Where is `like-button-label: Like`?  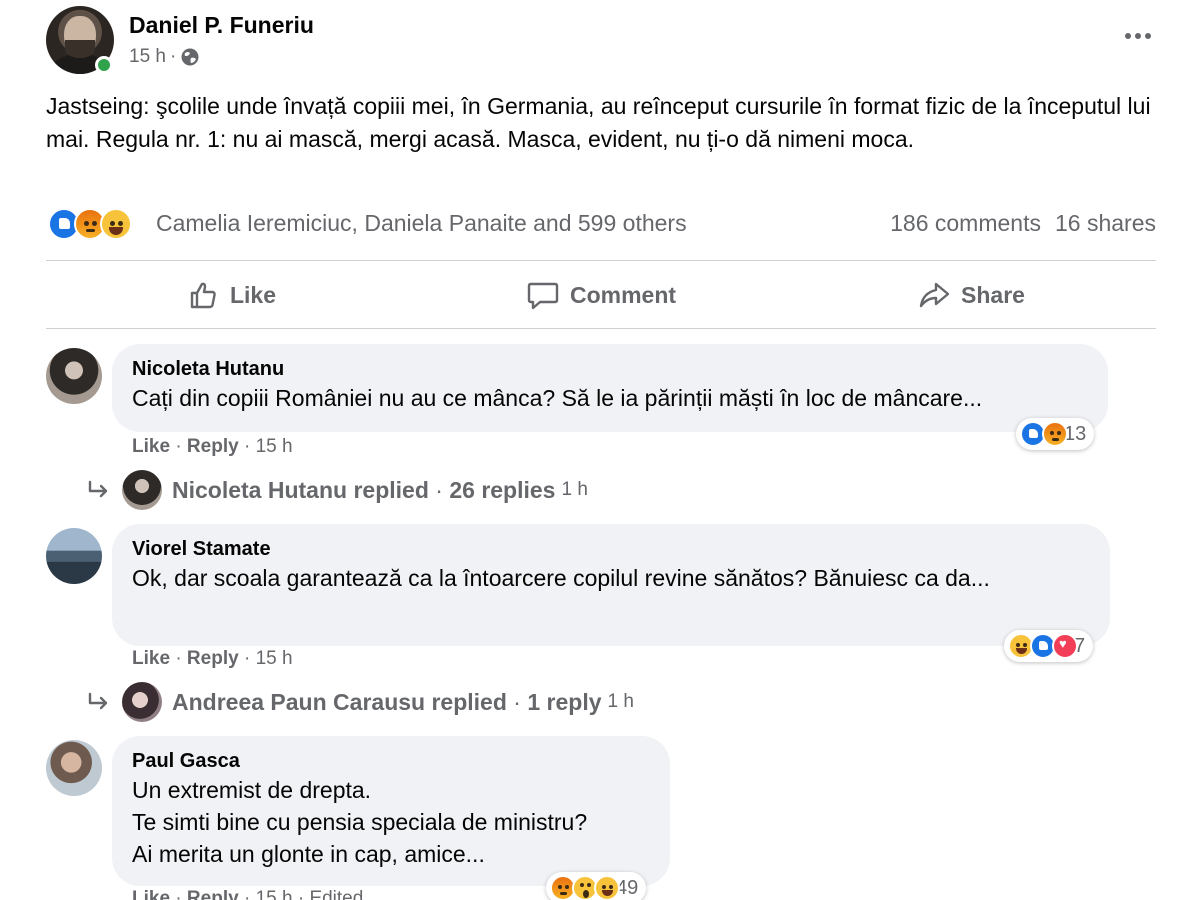 like-button-label: Like is located at coordinates (253, 294).